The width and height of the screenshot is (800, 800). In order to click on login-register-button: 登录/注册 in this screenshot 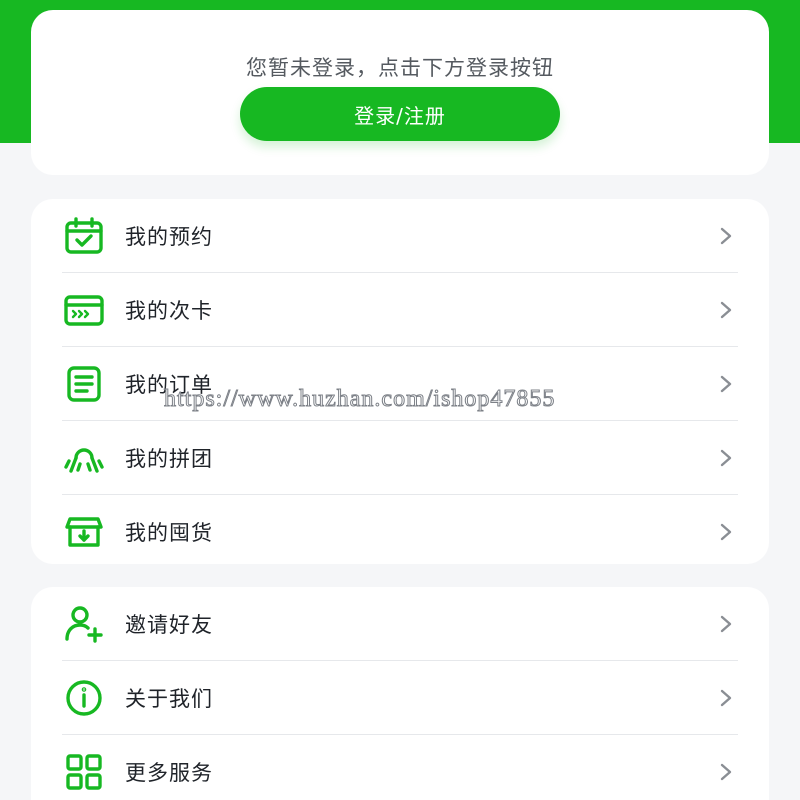, I will do `click(400, 114)`.